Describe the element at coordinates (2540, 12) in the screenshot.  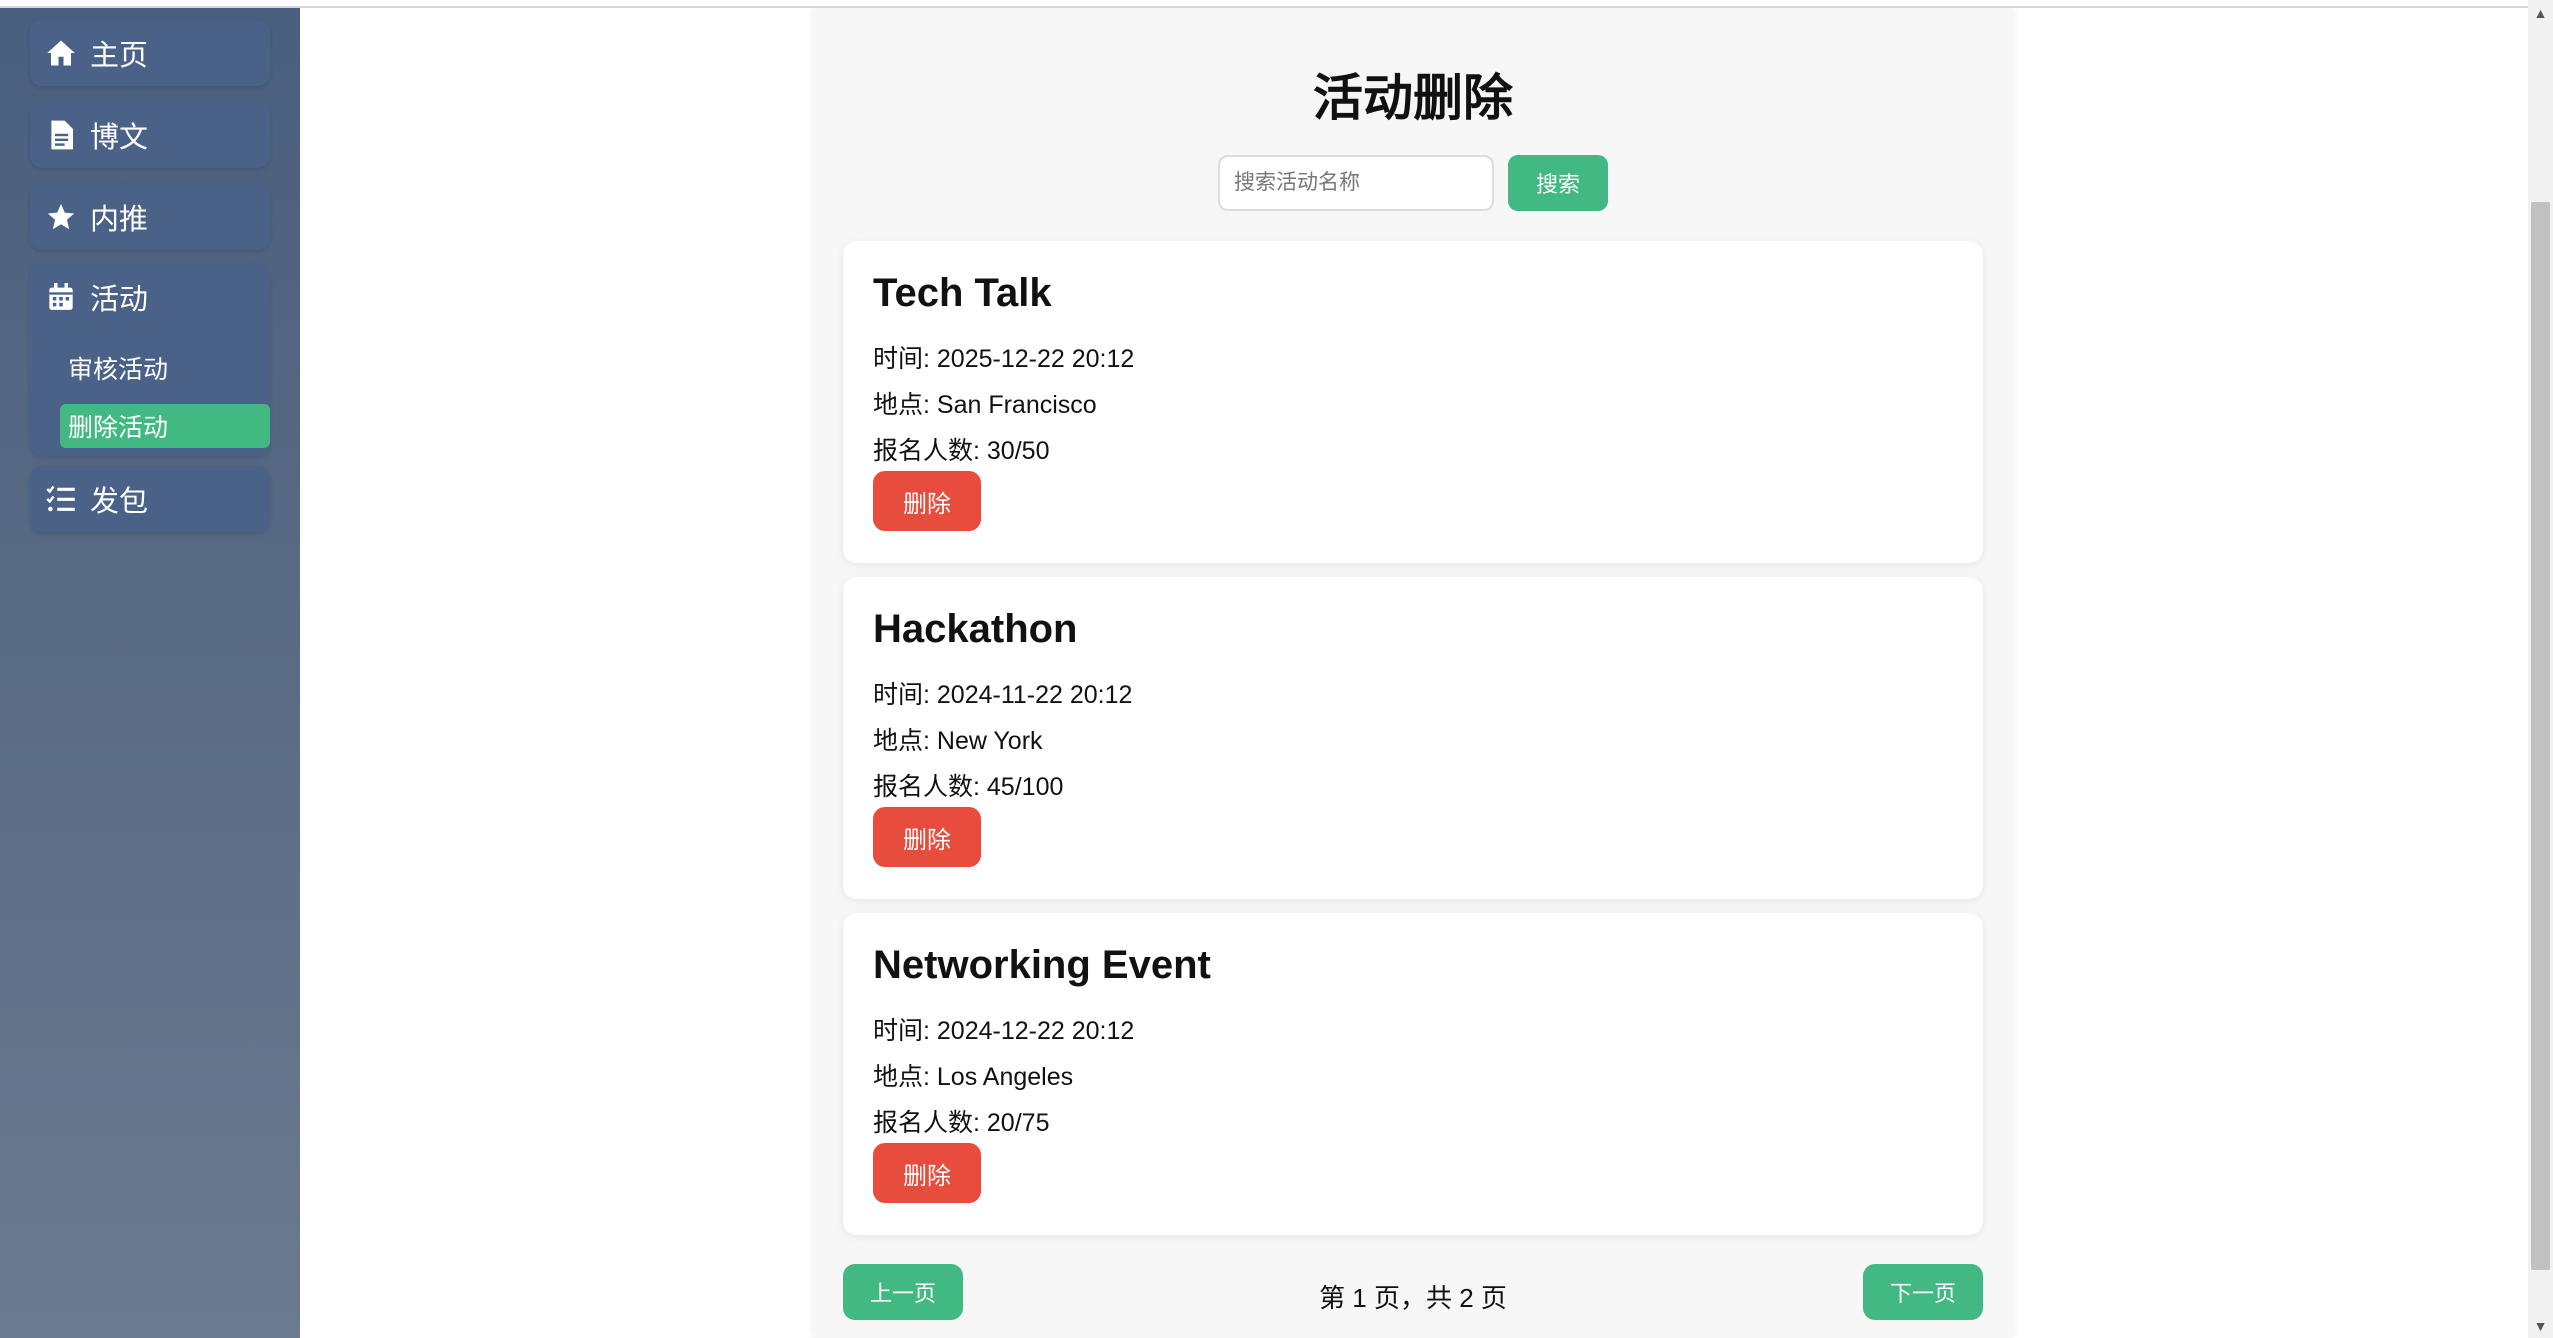
I see `scroll-up-arrow-icon: ▲` at that location.